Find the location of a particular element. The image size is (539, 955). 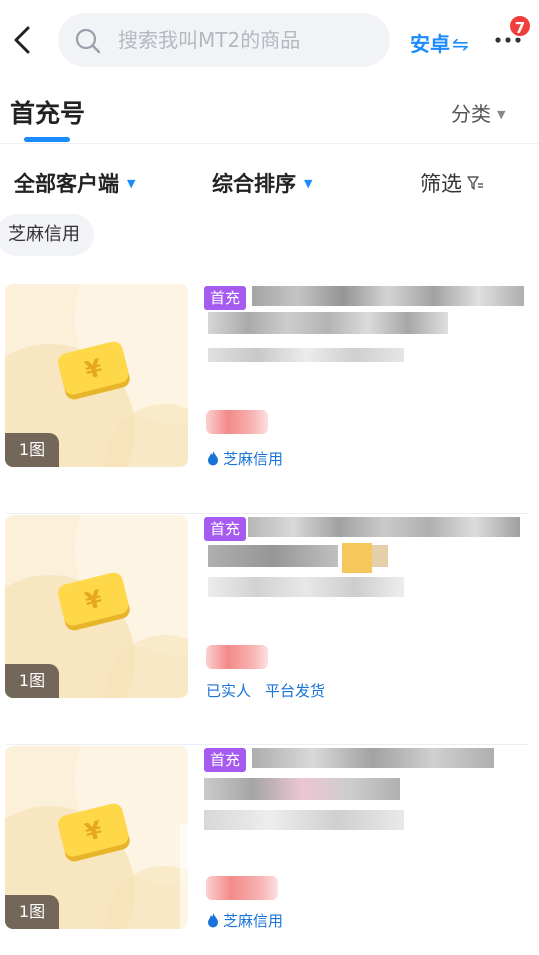

sort-filter: 综合排序 ▼ is located at coordinates (262, 183).